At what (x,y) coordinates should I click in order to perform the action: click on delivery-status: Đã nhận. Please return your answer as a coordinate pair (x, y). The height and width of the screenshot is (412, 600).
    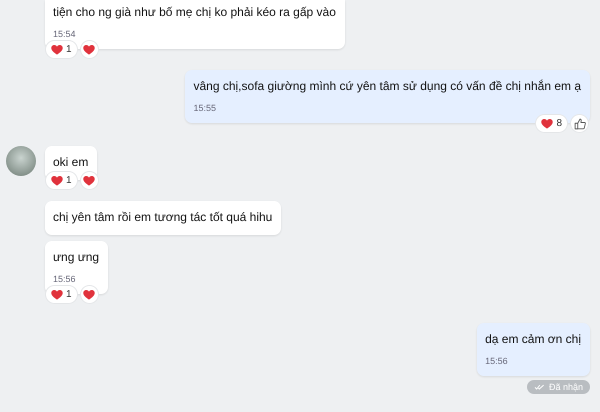
    Looking at the image, I should click on (558, 387).